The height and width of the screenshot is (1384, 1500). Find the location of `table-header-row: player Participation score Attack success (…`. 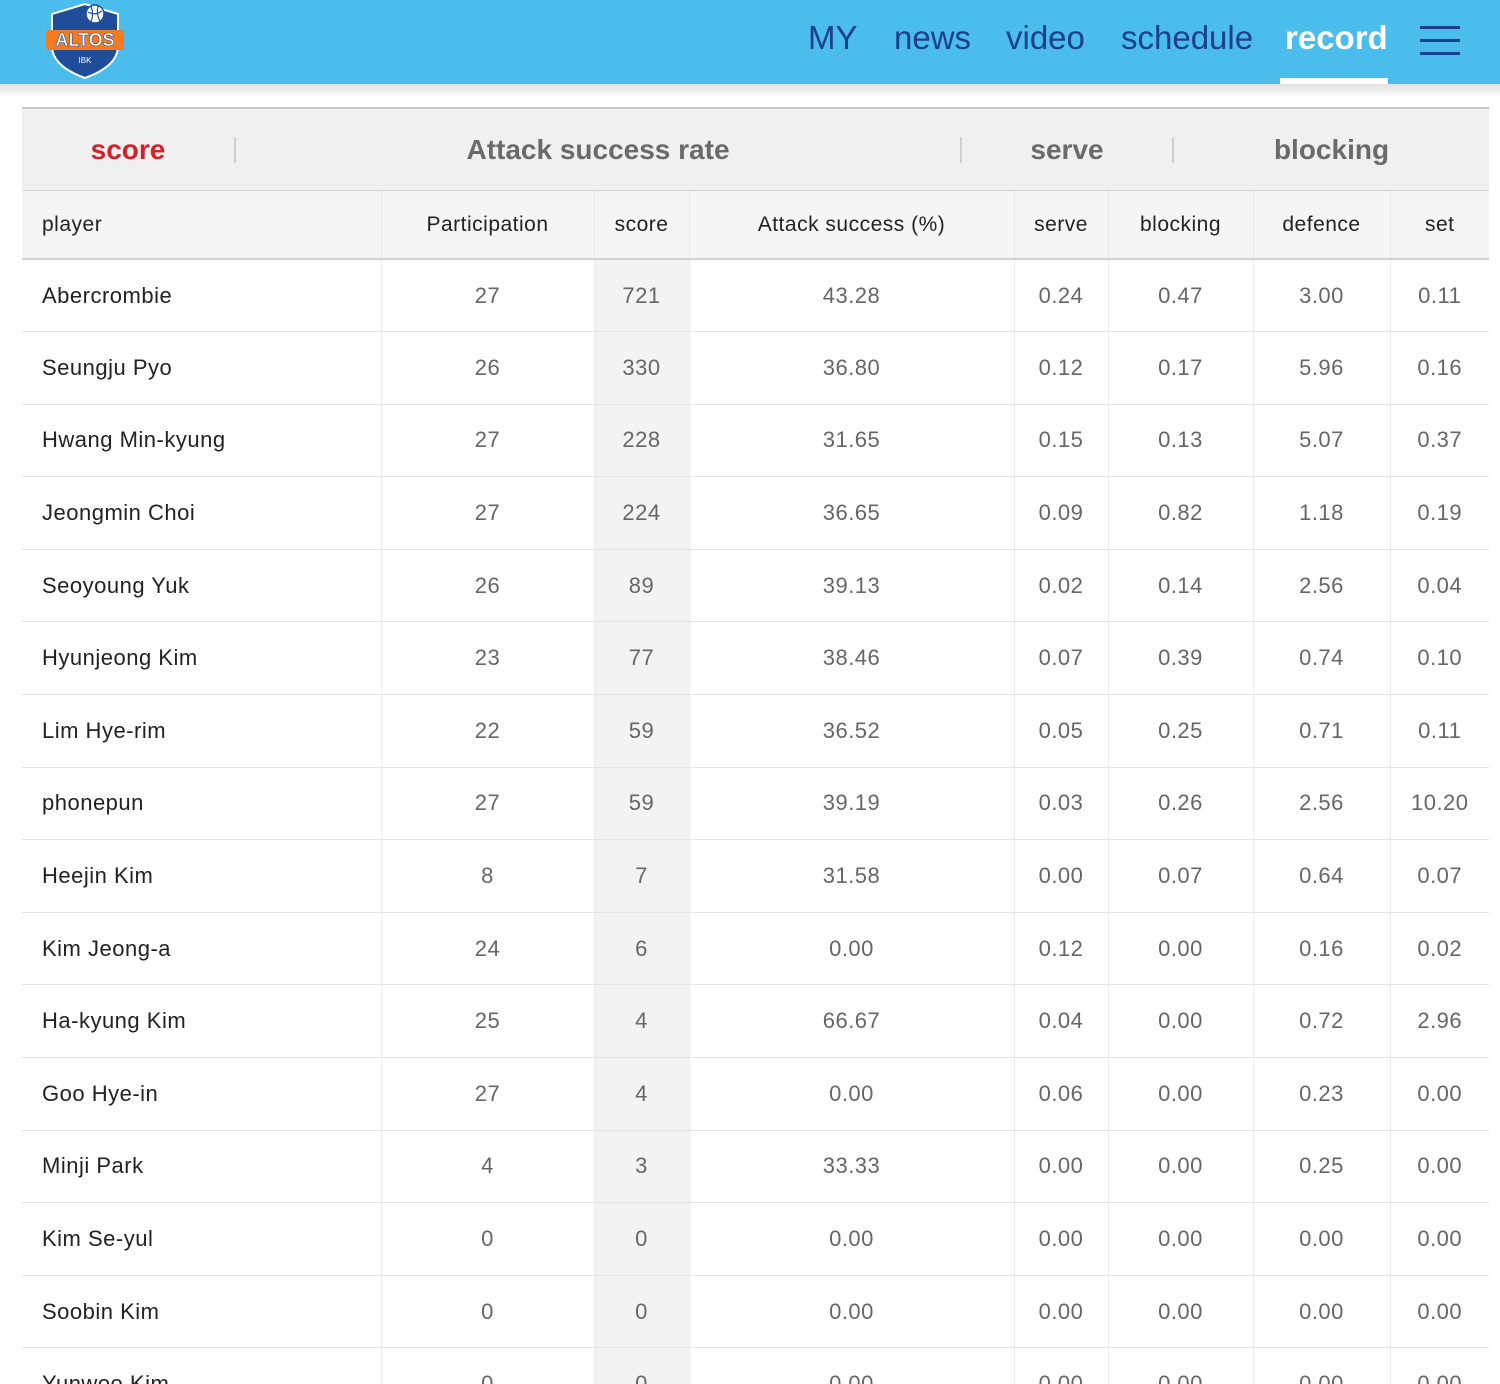

table-header-row: player Participation score Attack success (… is located at coordinates (755, 225).